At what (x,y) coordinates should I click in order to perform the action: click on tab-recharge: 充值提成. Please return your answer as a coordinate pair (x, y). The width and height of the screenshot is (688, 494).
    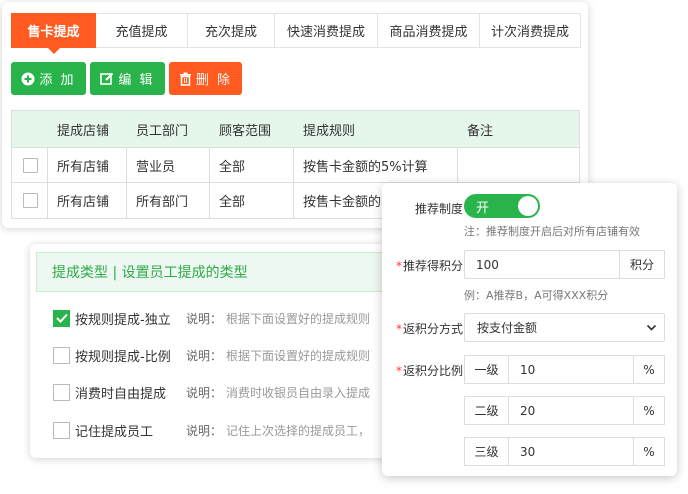
    Looking at the image, I should click on (142, 30).